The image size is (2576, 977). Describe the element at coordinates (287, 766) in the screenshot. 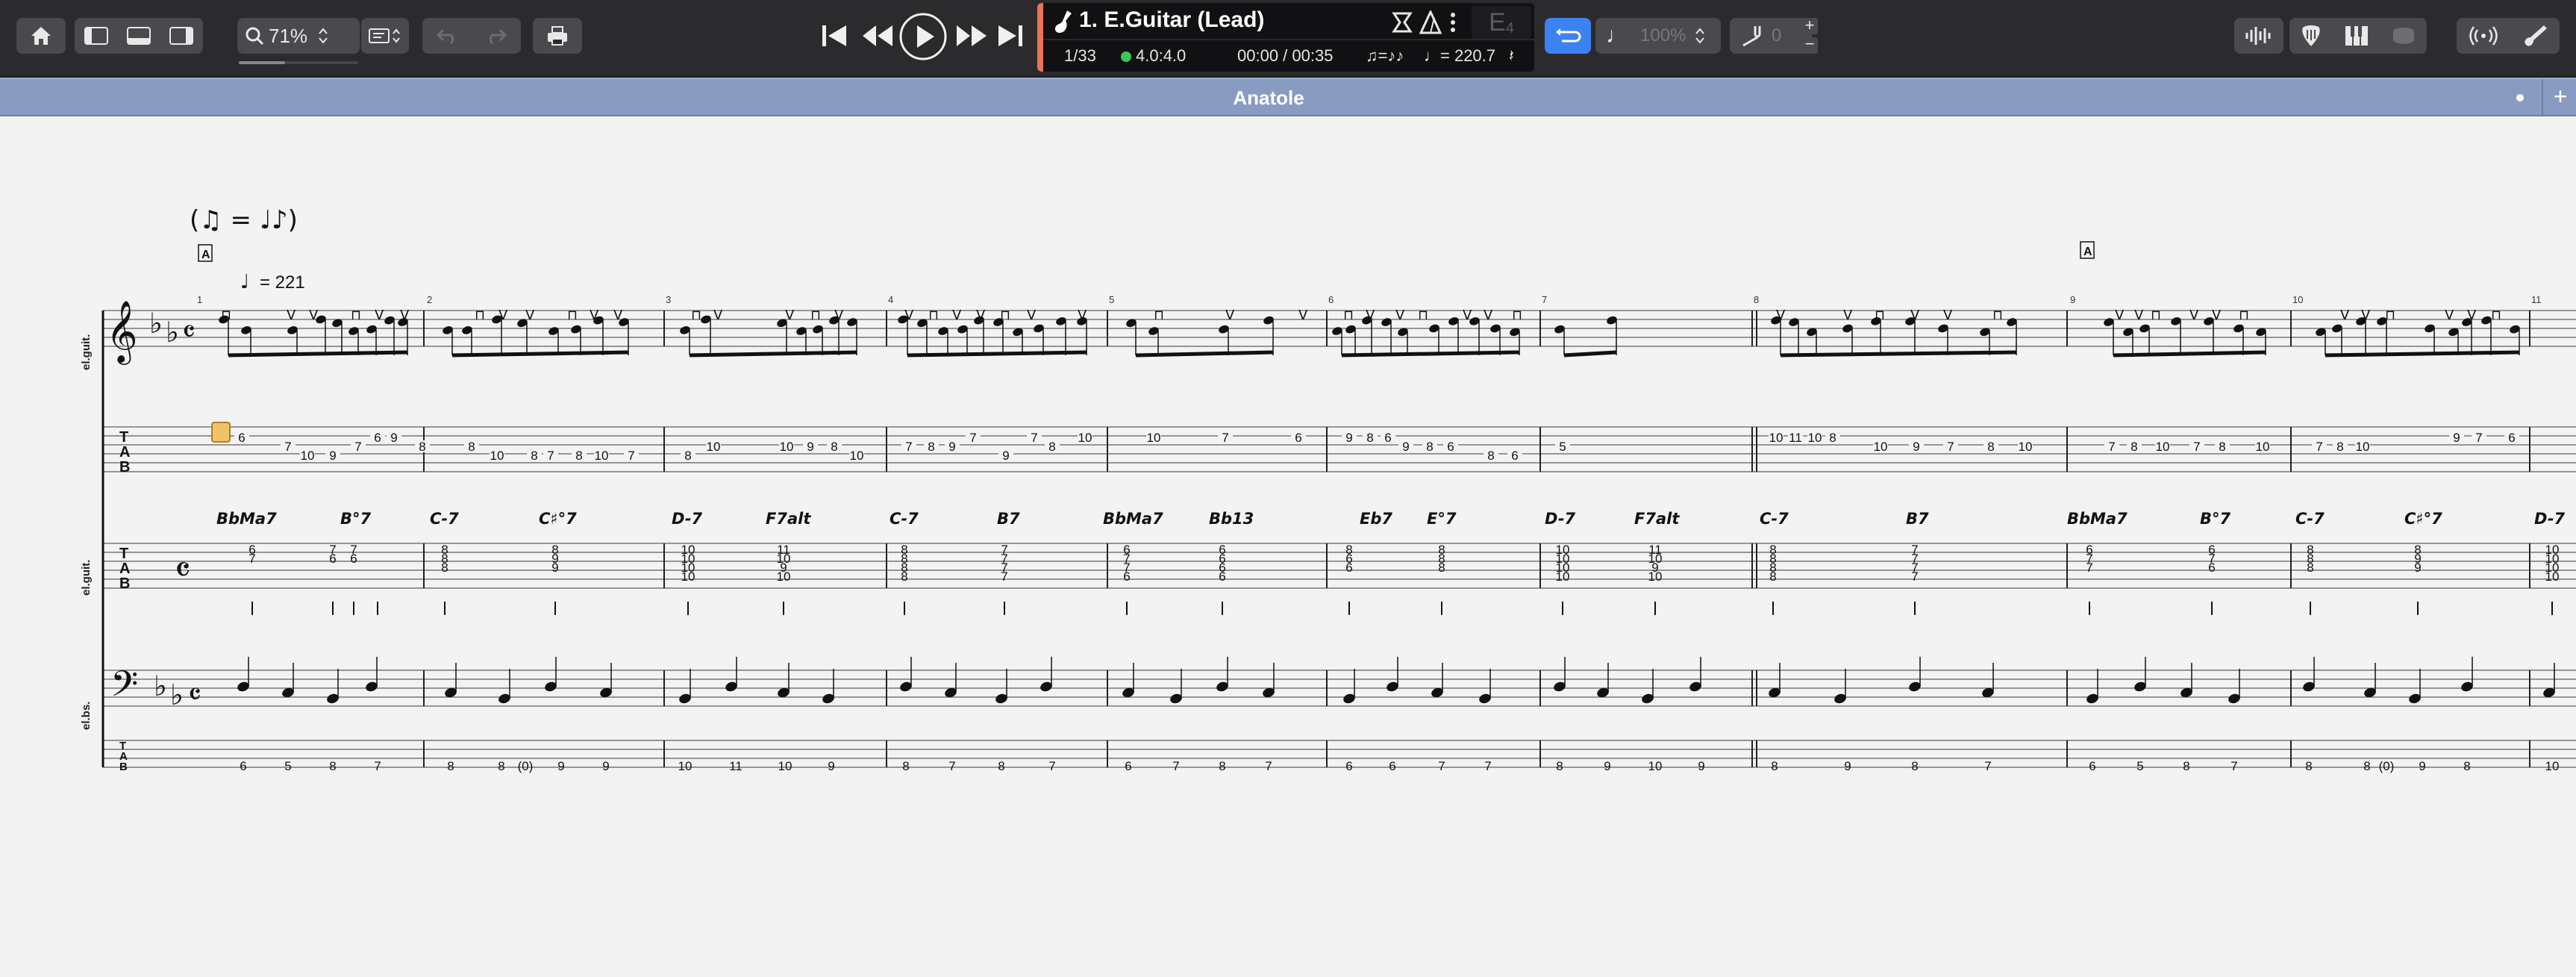

I see `bass-fret-number: 5` at that location.